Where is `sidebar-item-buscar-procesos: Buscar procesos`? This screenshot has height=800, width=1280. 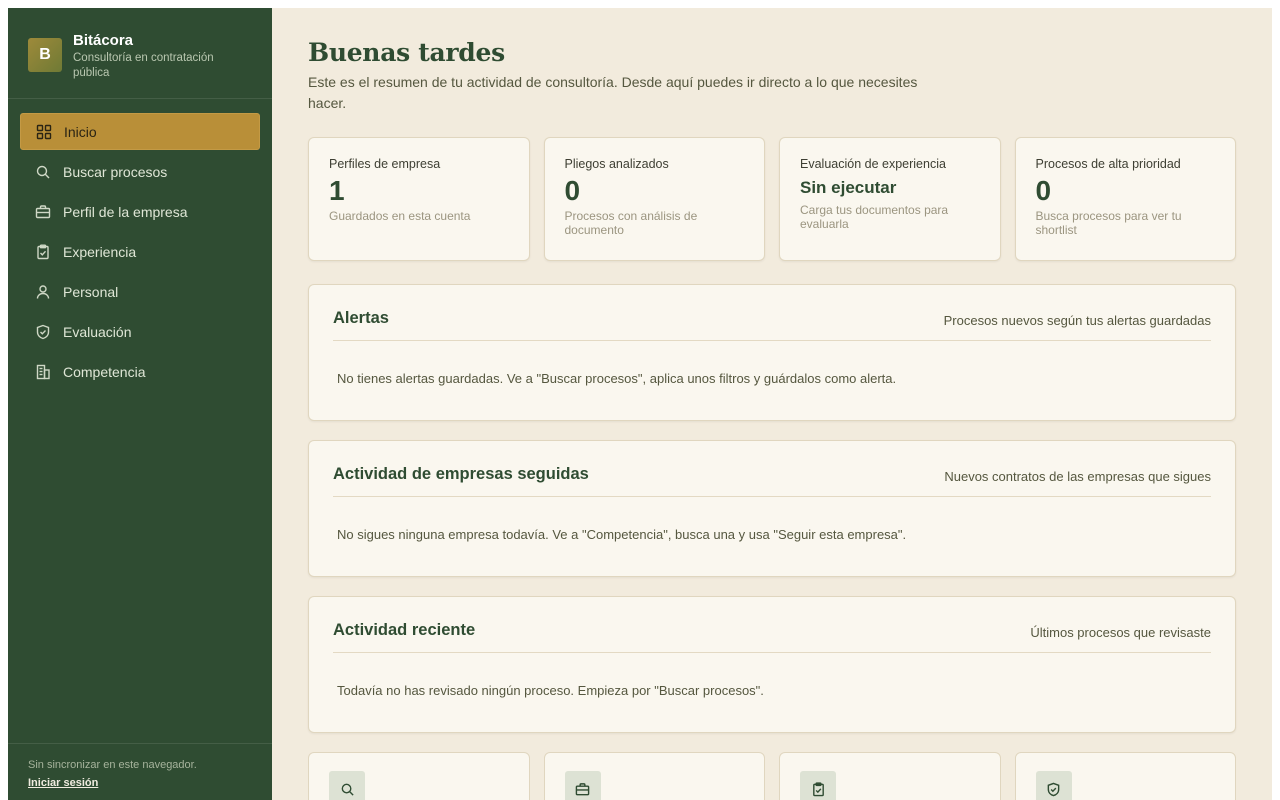 sidebar-item-buscar-procesos: Buscar procesos is located at coordinates (140, 171).